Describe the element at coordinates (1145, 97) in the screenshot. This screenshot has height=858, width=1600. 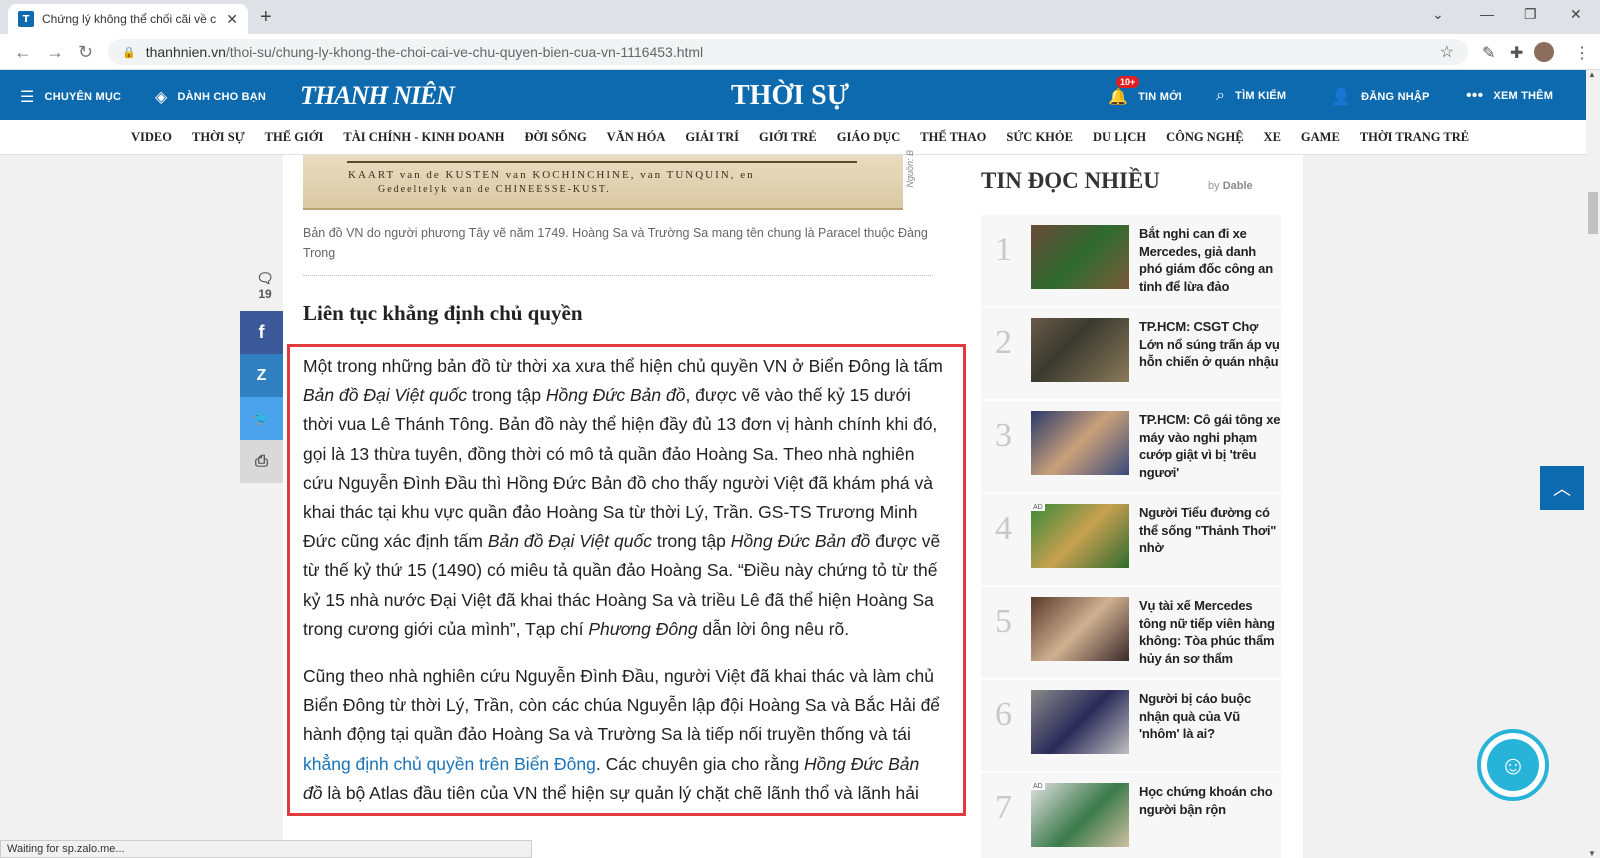
I see `news-button: 🔔 TIN MỚI` at that location.